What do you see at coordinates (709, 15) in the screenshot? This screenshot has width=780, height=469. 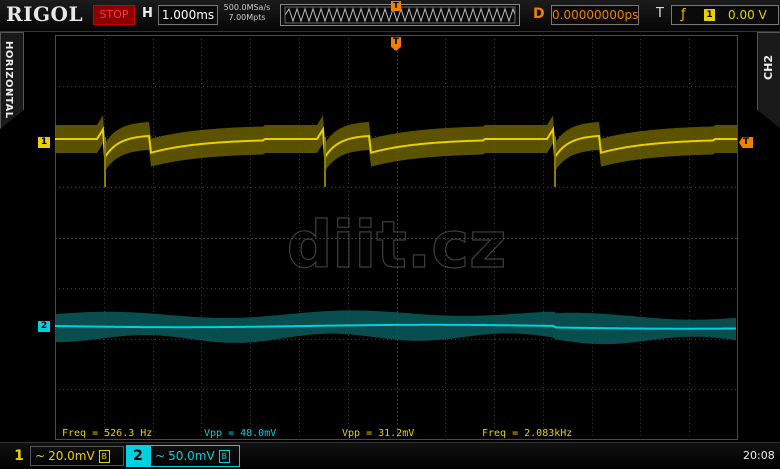 I see `trigger-source: 1` at bounding box center [709, 15].